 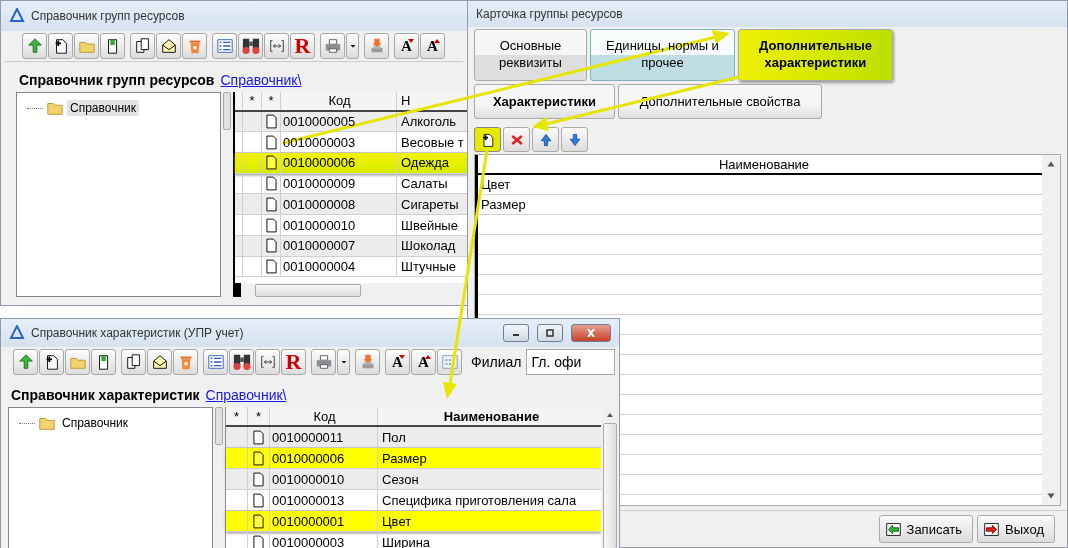 I want to click on table-row: 0010000011 Пол, so click(x=413, y=437).